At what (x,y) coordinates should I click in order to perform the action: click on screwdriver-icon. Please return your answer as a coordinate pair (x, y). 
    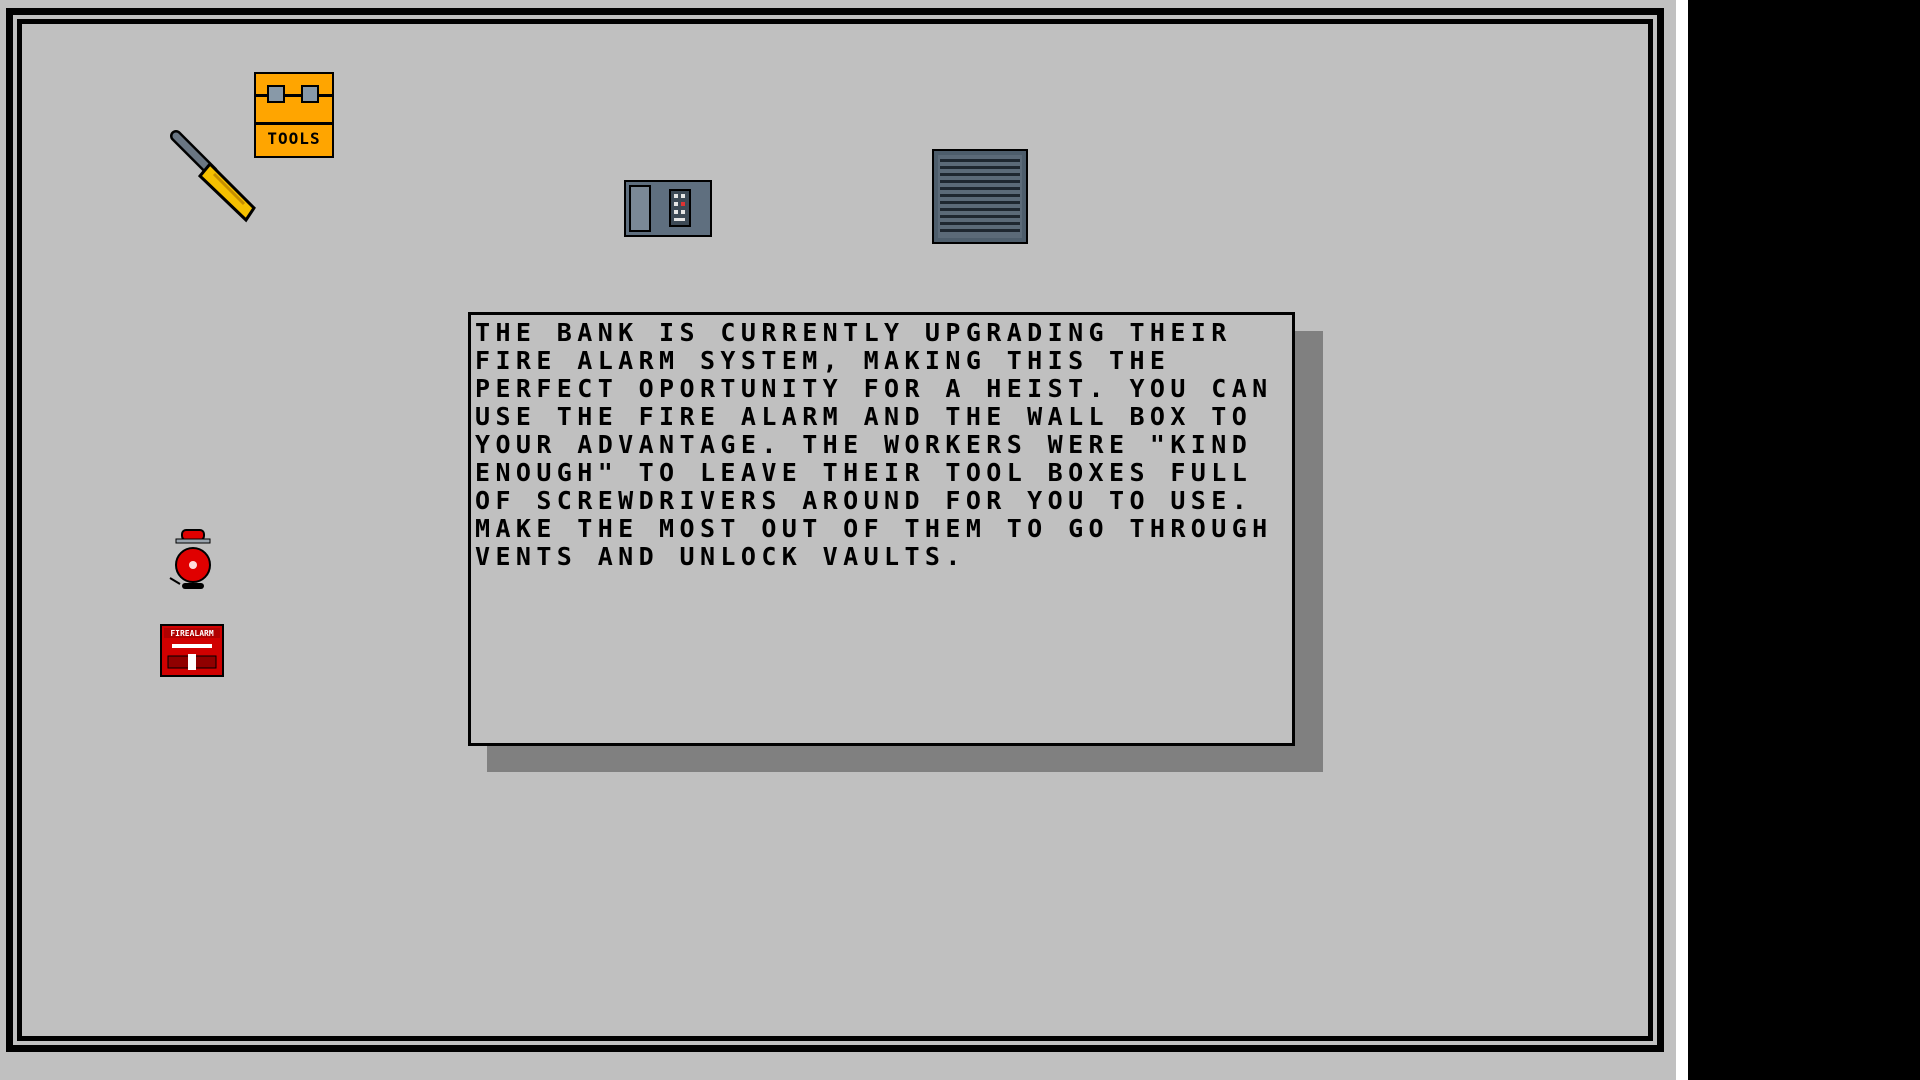
    Looking at the image, I should click on (213, 176).